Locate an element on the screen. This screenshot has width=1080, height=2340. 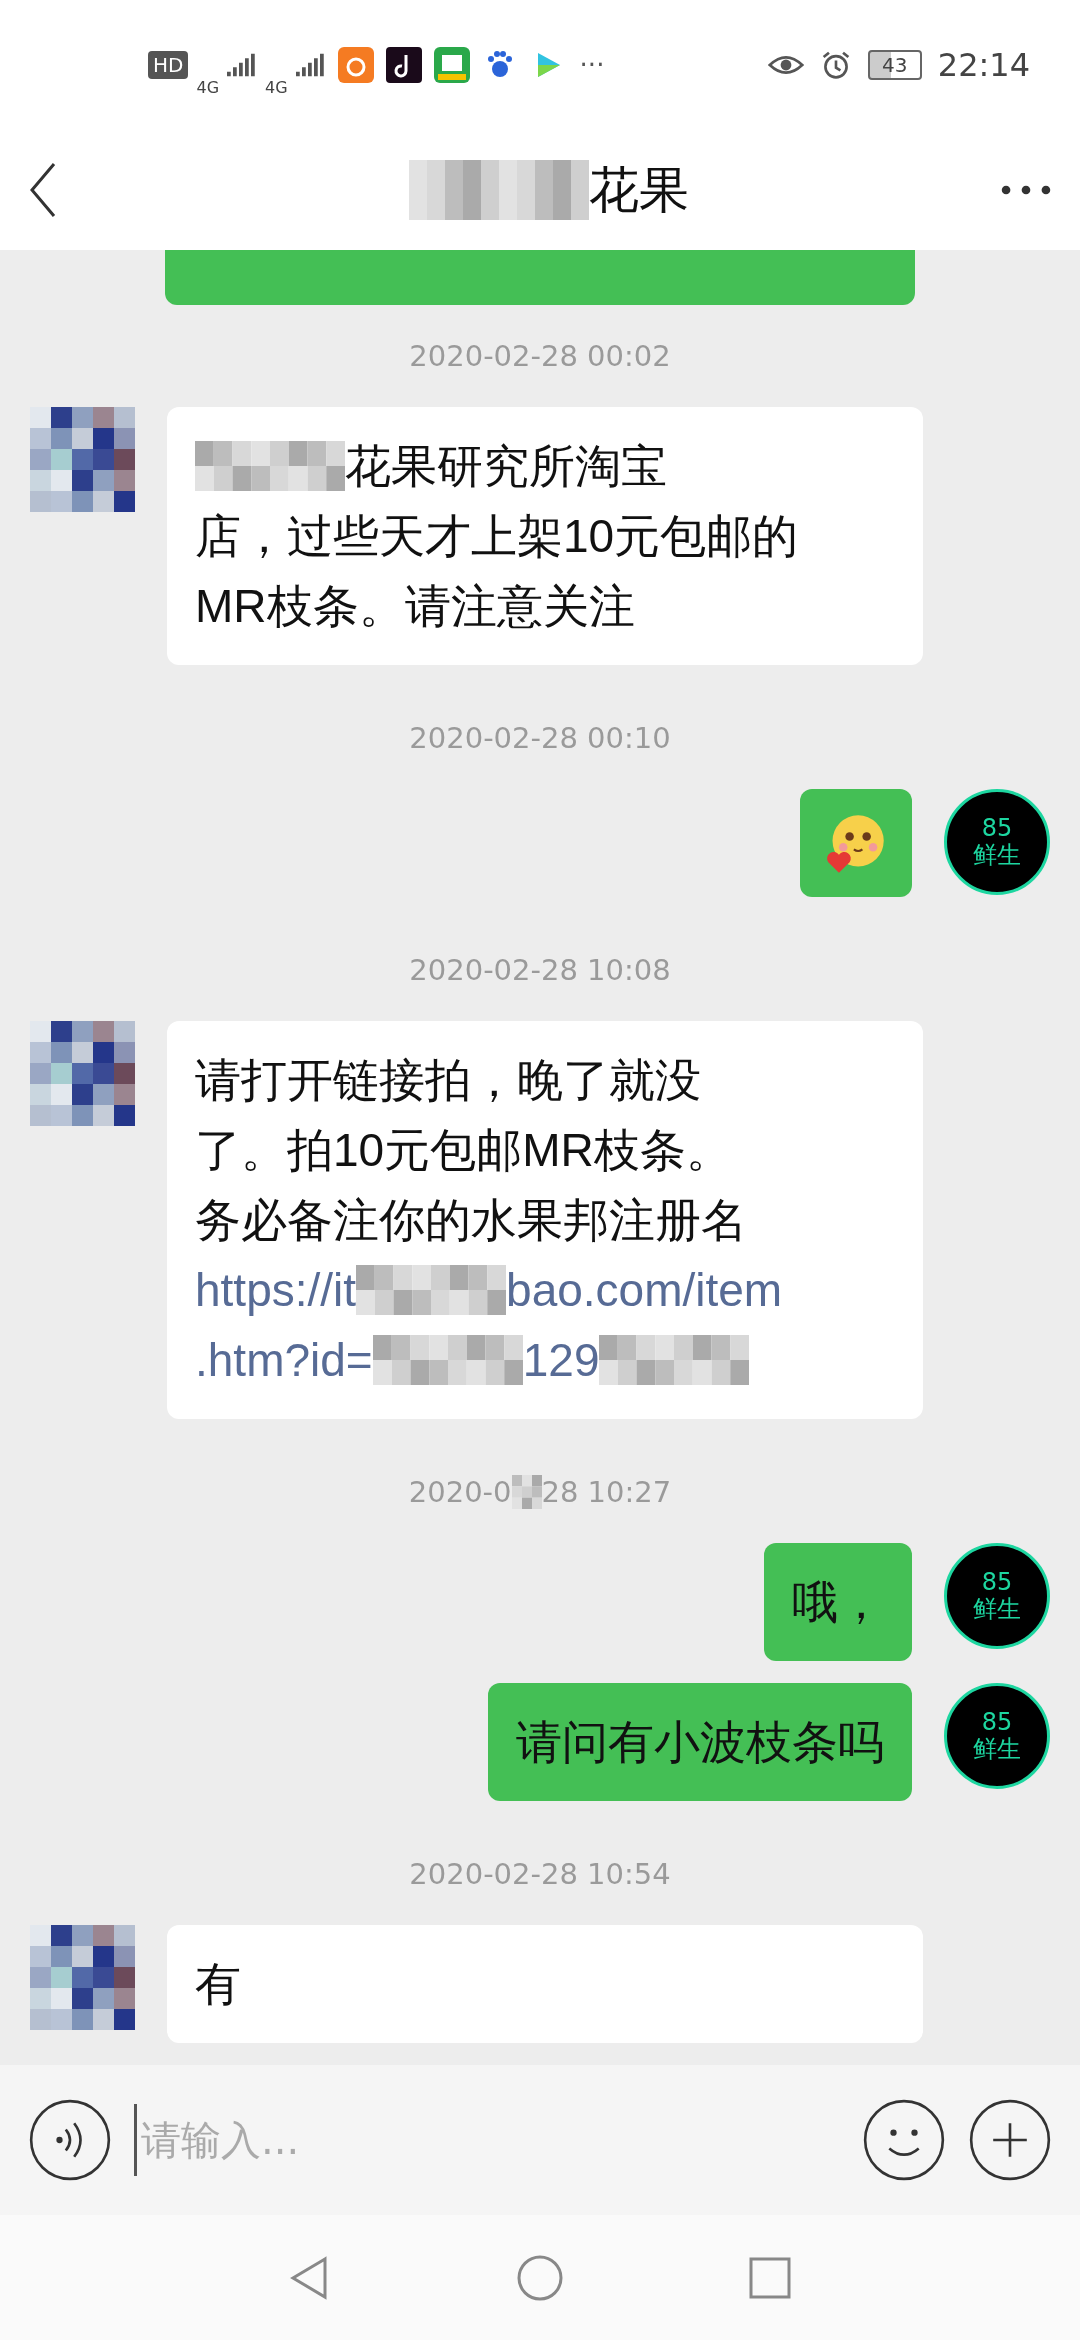
timestamp: 28 10:27 is located at coordinates (606, 1492).